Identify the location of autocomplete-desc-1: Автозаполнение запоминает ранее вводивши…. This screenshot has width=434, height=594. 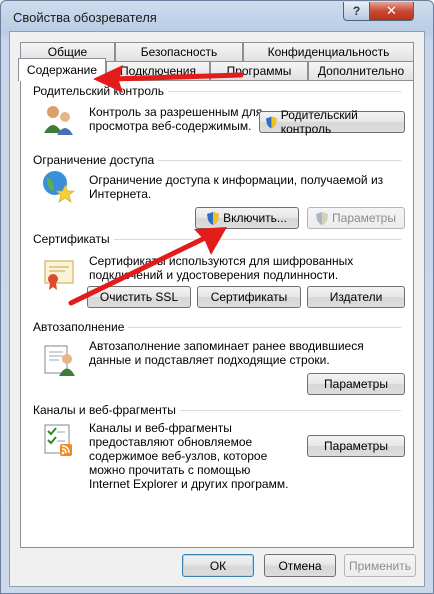
(226, 346).